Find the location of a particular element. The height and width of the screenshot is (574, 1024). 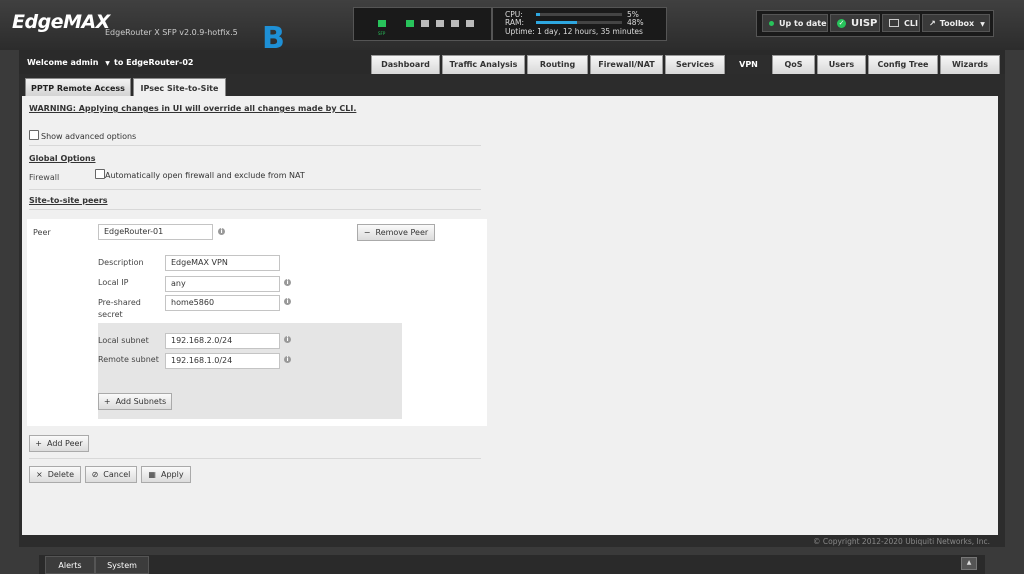

uisp-button: ✓ UISP is located at coordinates (855, 23).